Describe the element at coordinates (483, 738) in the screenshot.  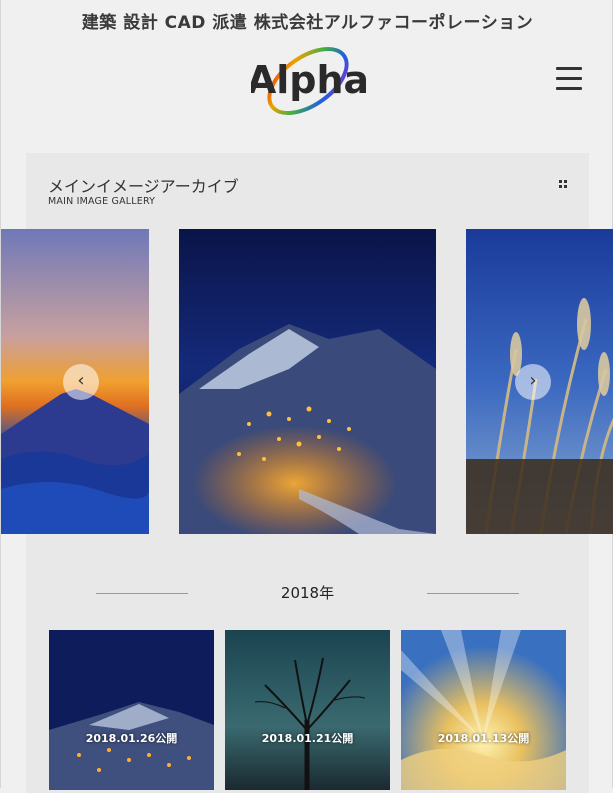
I see `publish-date: 2018.01.13公開` at that location.